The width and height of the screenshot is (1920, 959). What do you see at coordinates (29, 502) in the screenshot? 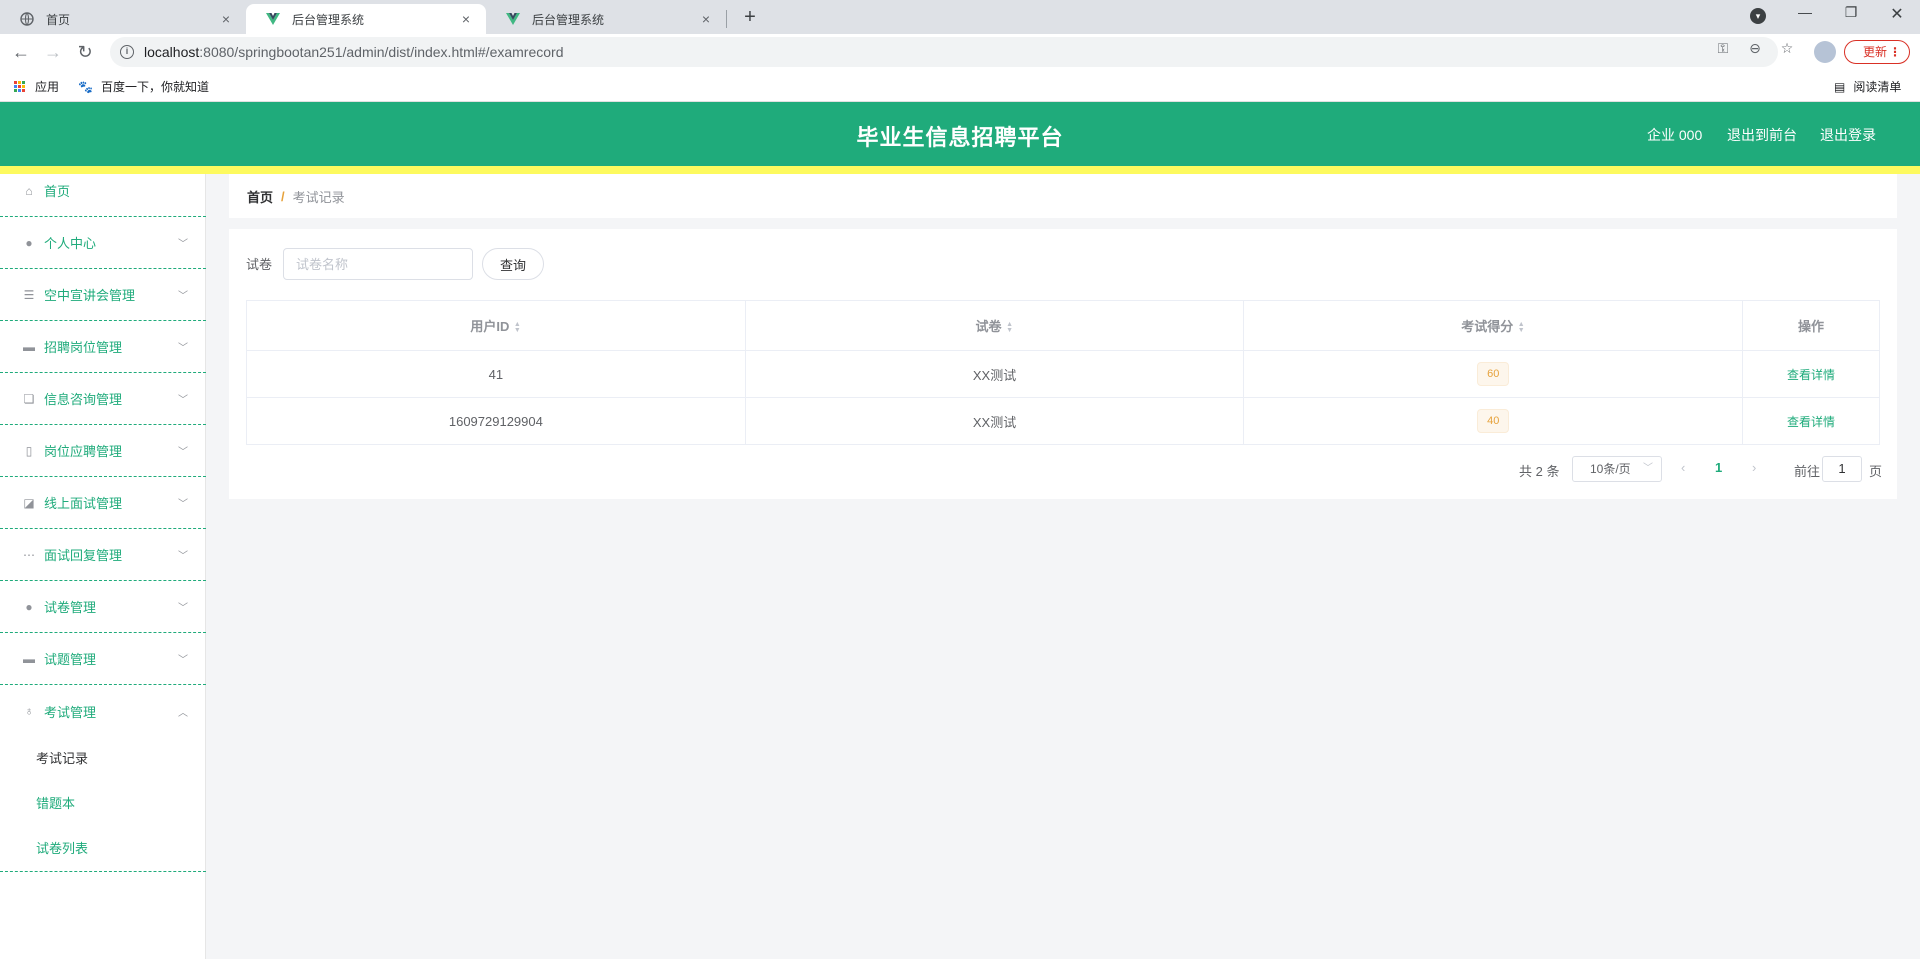
I see `chart-icon: ◪` at bounding box center [29, 502].